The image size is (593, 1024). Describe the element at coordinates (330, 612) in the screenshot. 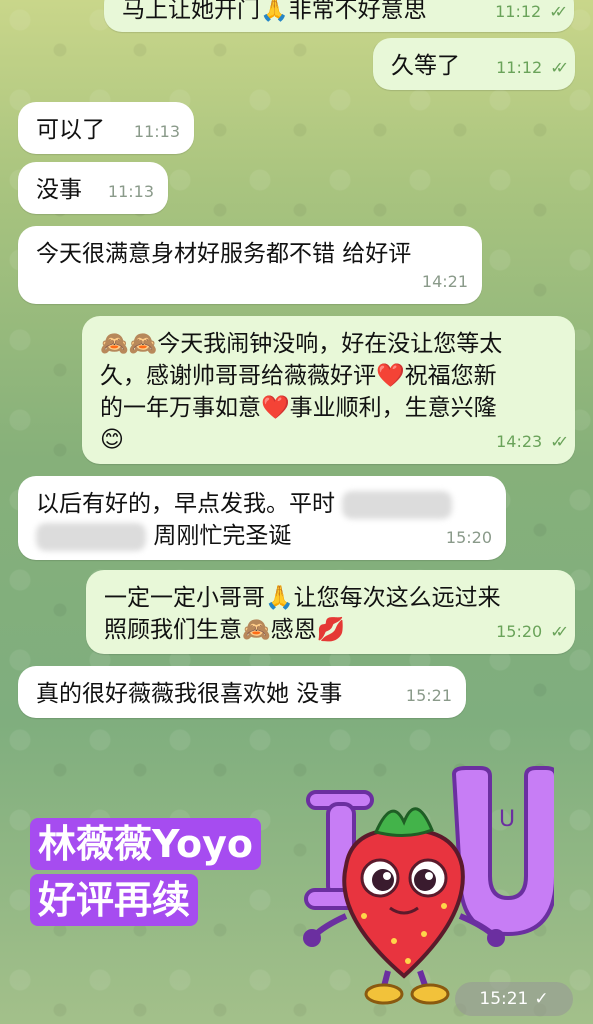

I see `message-outgoing: 一定一定小哥哥🙏让您每次这么远过来 照顾我们生意🙈感恩💋 15:20 ✓✓` at that location.